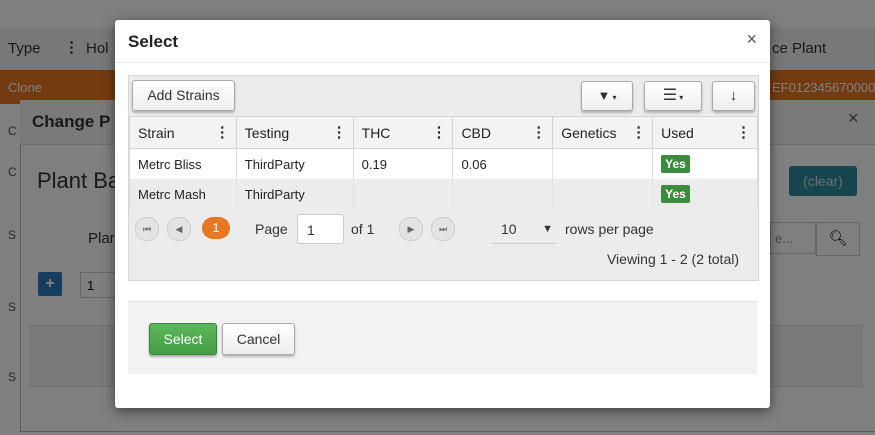  What do you see at coordinates (670, 95) in the screenshot?
I see `list-icon: ☰` at bounding box center [670, 95].